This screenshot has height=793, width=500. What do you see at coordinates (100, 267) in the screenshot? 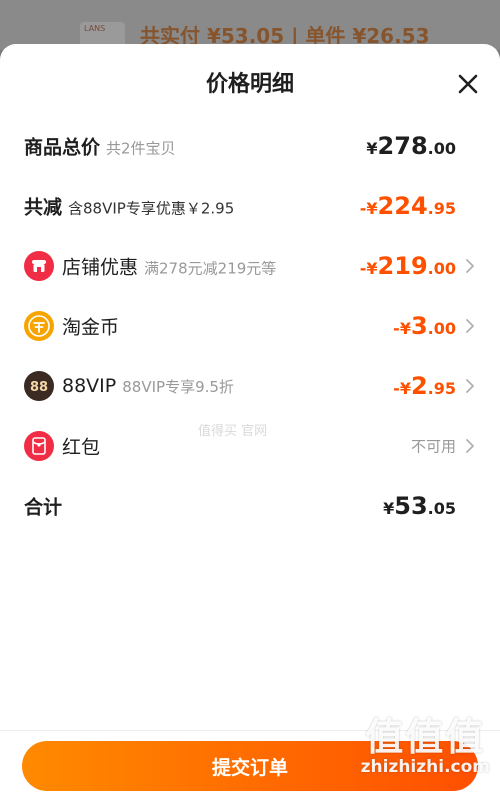
I see `row-label: 店铺优惠` at bounding box center [100, 267].